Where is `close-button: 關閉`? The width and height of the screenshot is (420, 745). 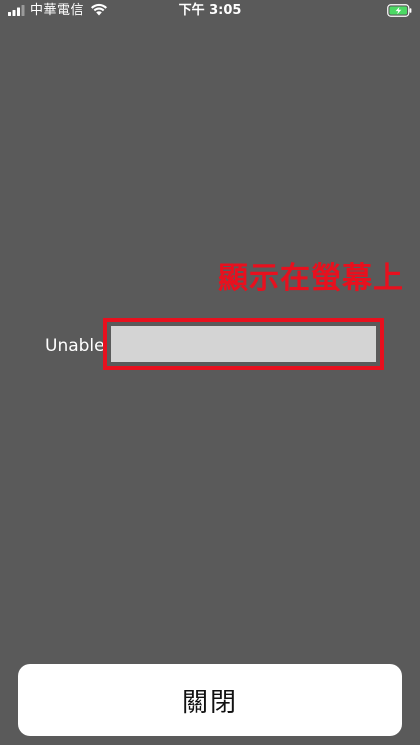 close-button: 關閉 is located at coordinates (210, 700).